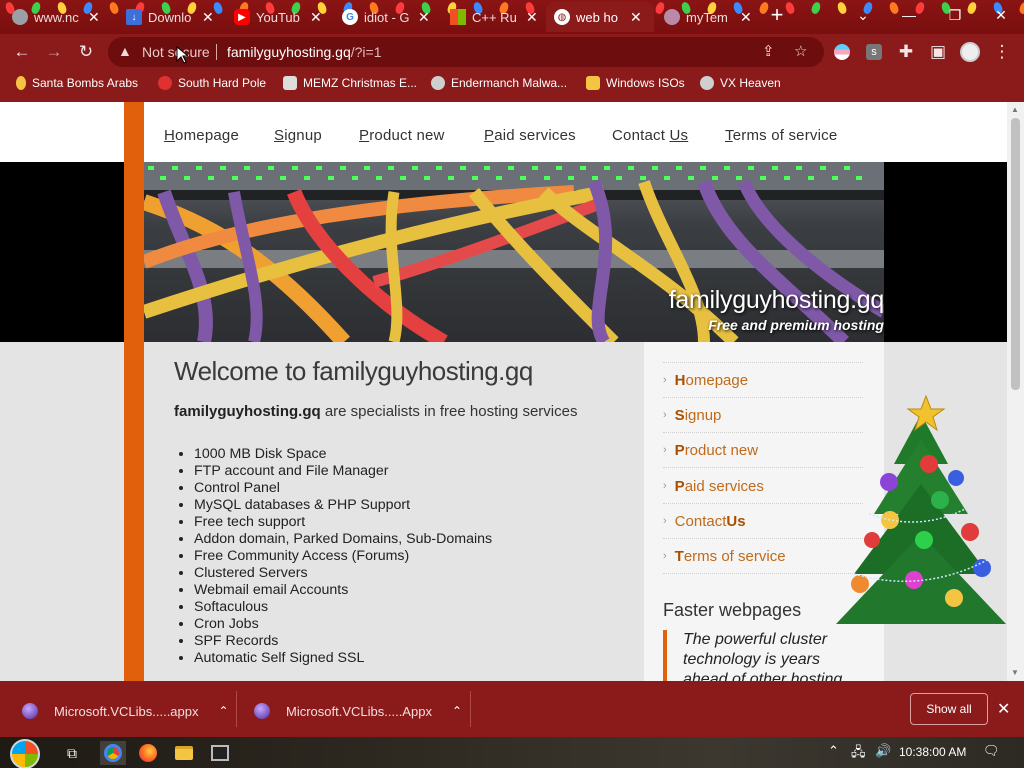 The height and width of the screenshot is (768, 1024). What do you see at coordinates (650, 135) in the screenshot?
I see `nav-contact-us: Contact Us` at bounding box center [650, 135].